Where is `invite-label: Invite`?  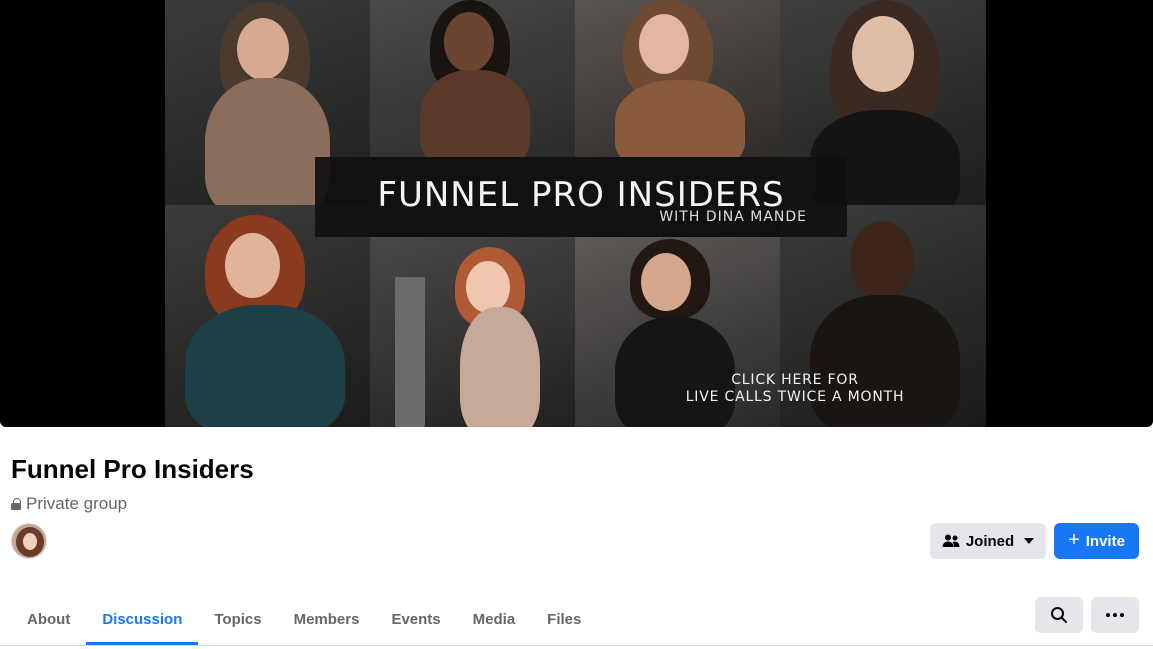 invite-label: Invite is located at coordinates (1105, 541).